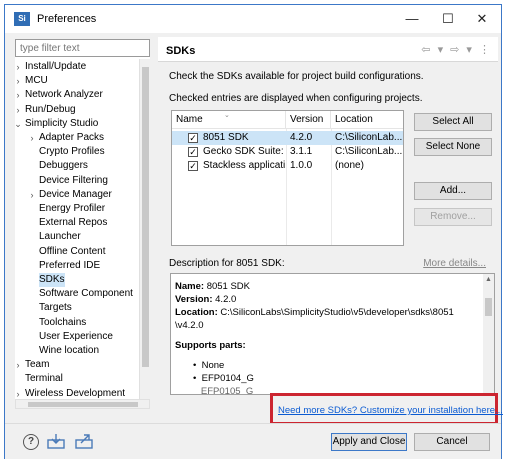  I want to click on tree-item-label: Device Filtering, so click(73, 180).